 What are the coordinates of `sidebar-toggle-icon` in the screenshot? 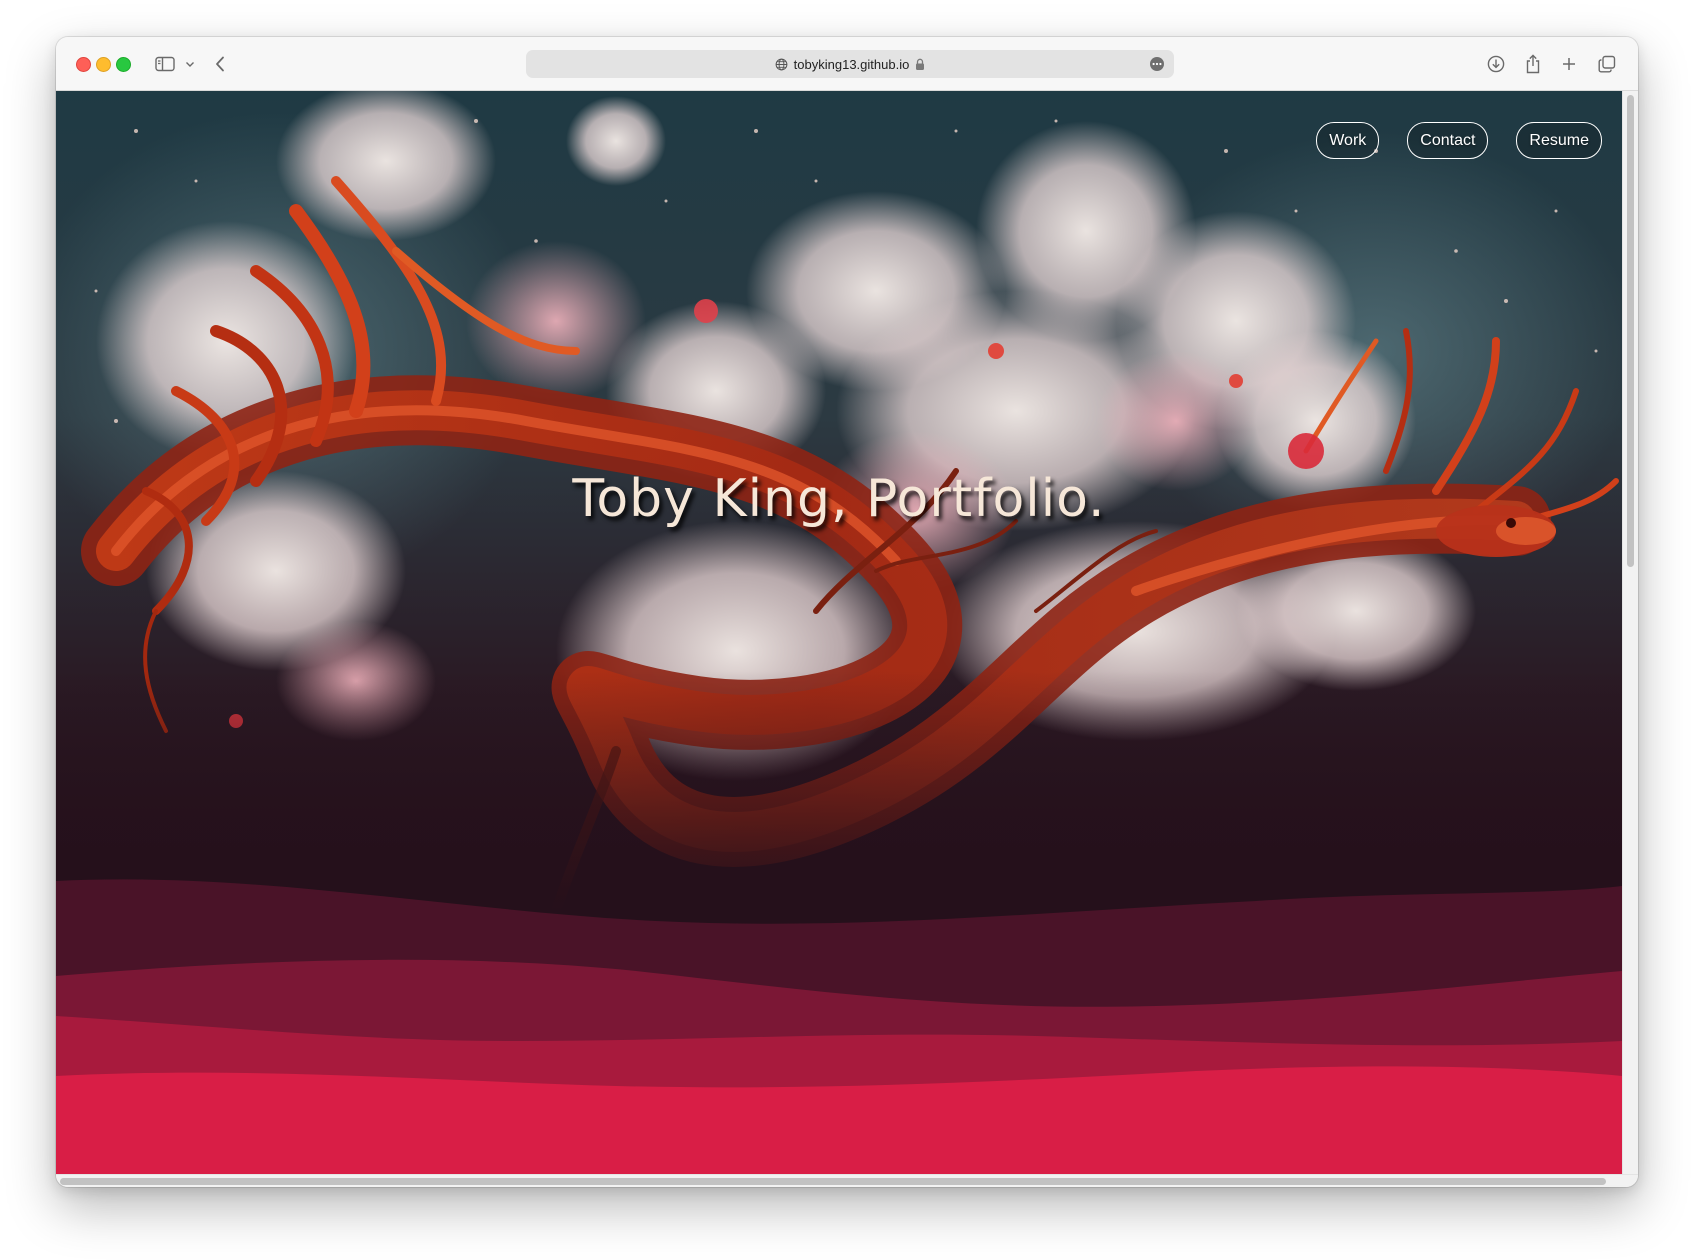 It's located at (165, 64).